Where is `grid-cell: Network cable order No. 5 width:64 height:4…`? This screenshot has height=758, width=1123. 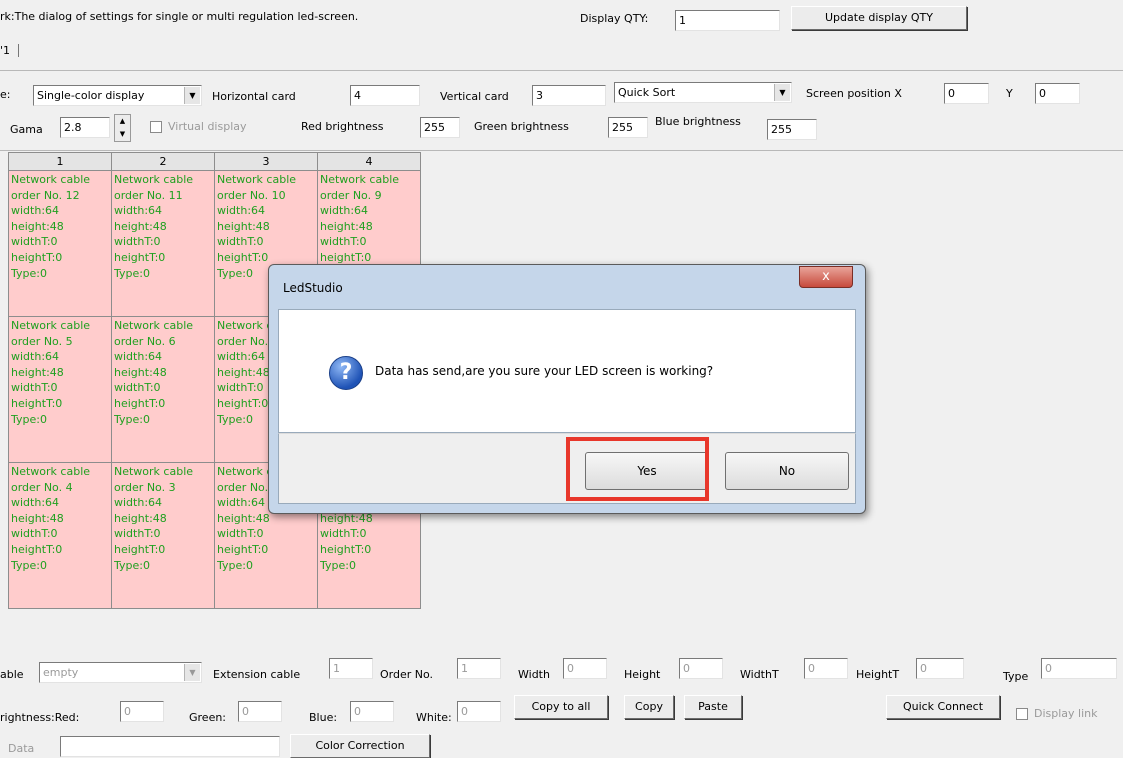 grid-cell: Network cable order No. 5 width:64 height:4… is located at coordinates (60, 389).